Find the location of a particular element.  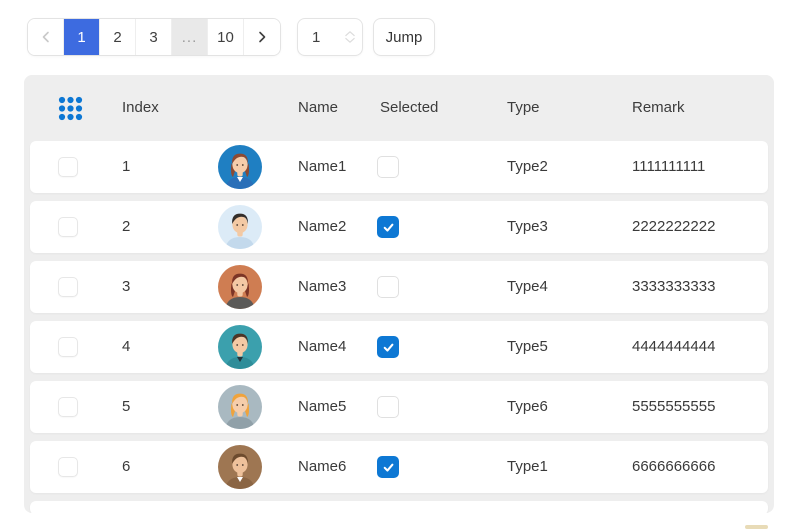

column-header-index: Index is located at coordinates (140, 107).